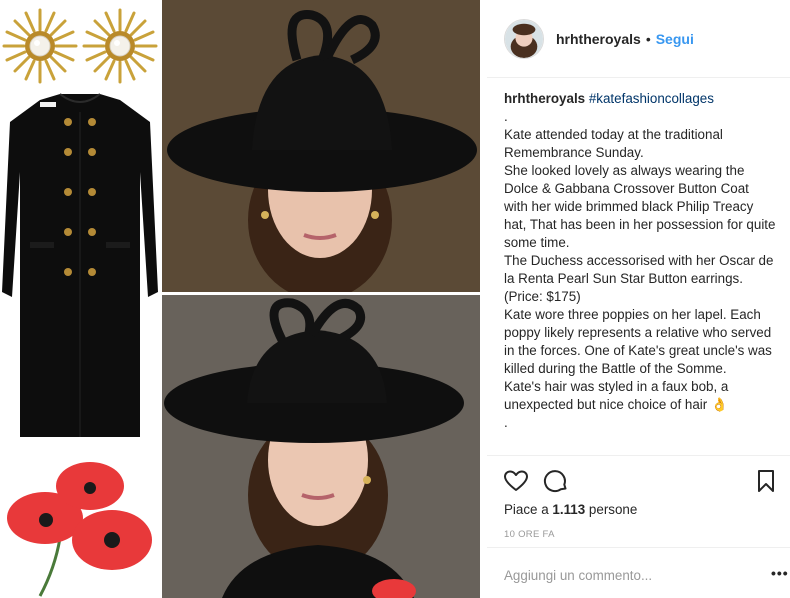 Image resolution: width=790 pixels, height=598 pixels. What do you see at coordinates (80, 46) in the screenshot?
I see `earrings-image` at bounding box center [80, 46].